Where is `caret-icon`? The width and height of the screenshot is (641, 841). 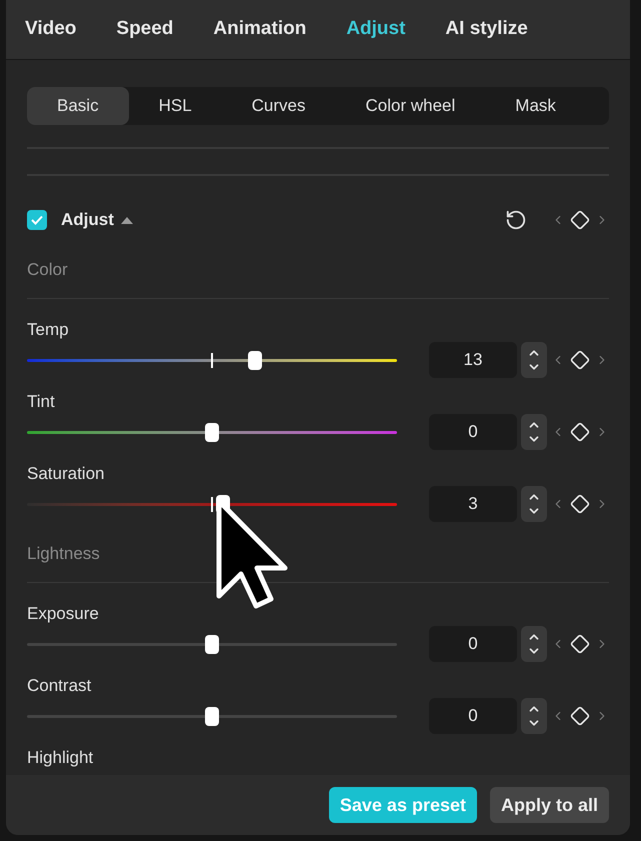
caret-icon is located at coordinates (126, 220).